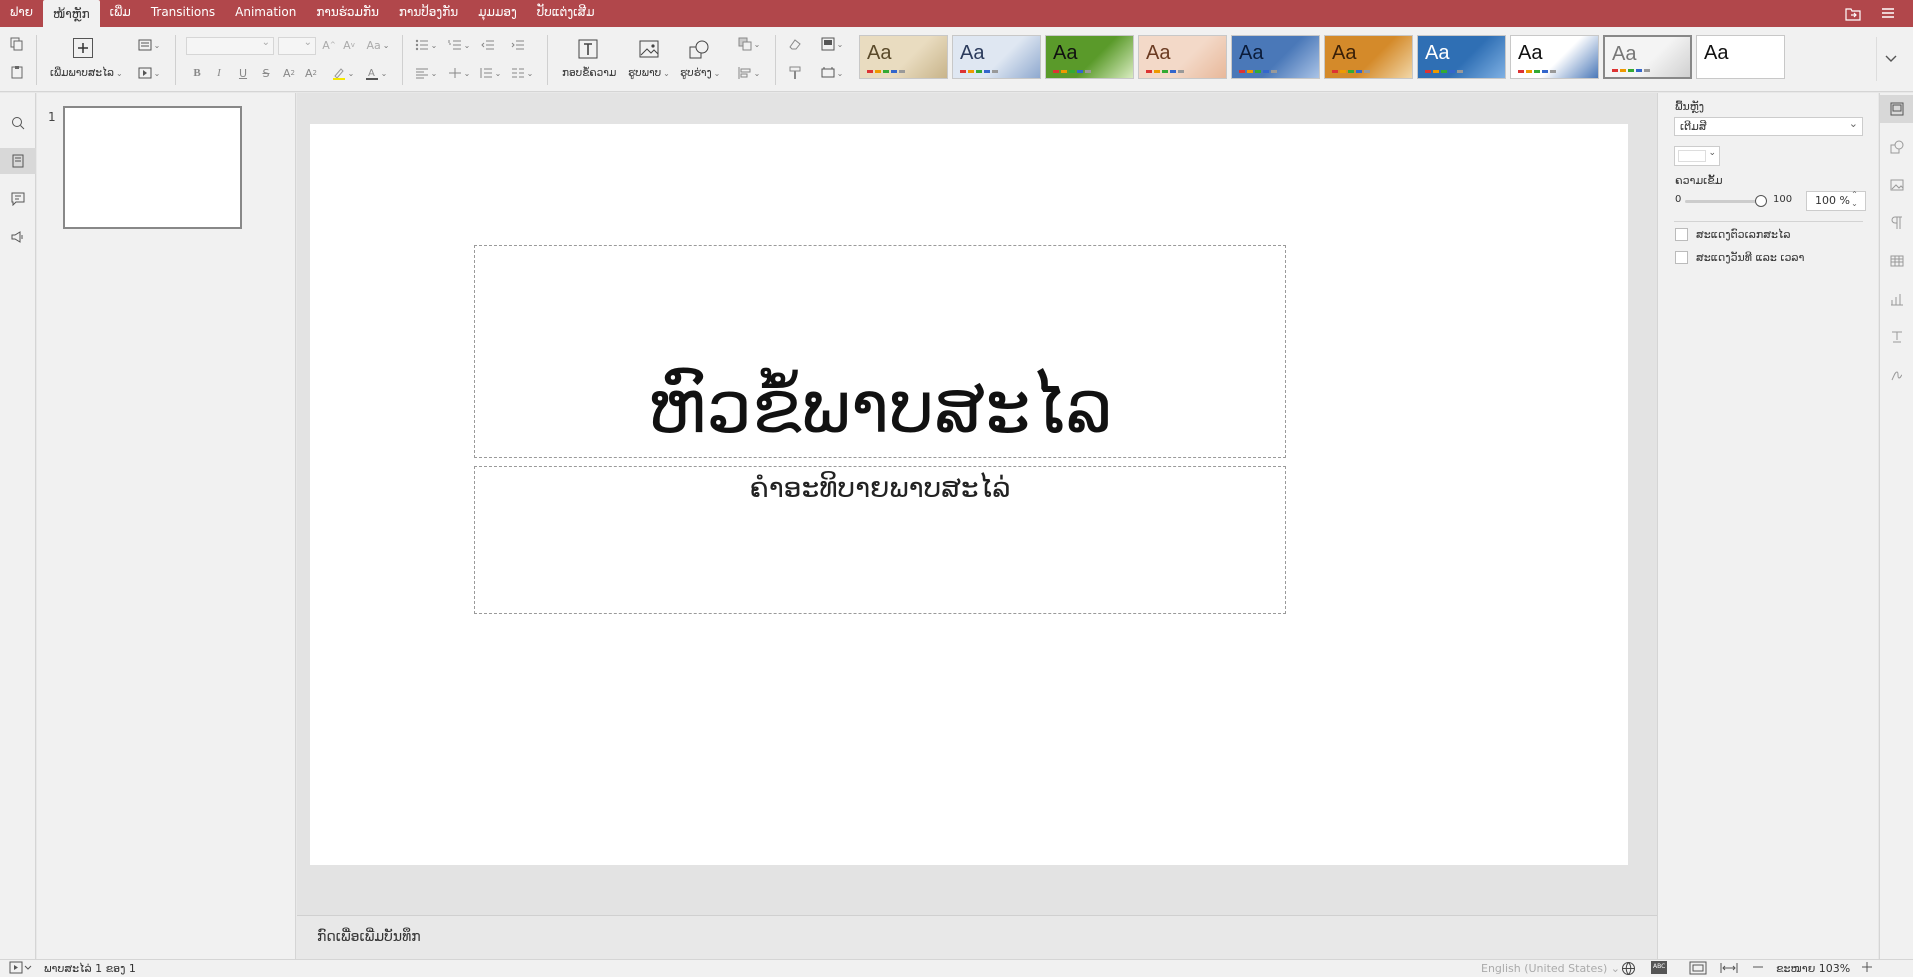 This screenshot has width=1913, height=977. What do you see at coordinates (1698, 968) in the screenshot?
I see `fit-slide-icon` at bounding box center [1698, 968].